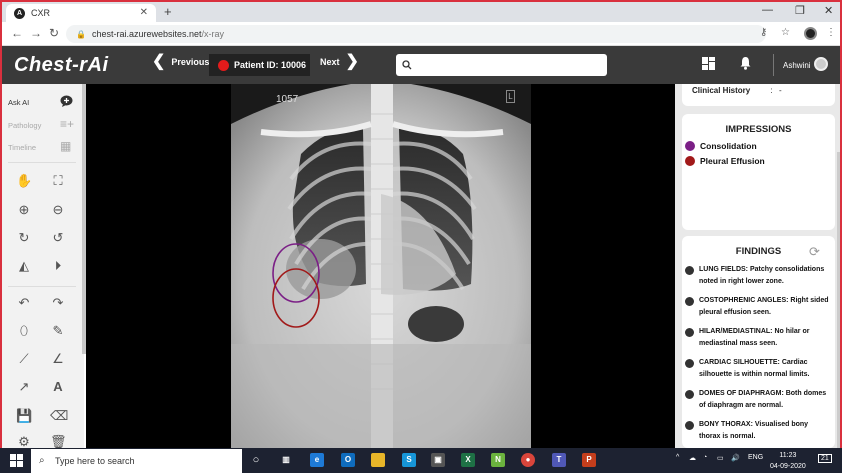  Describe the element at coordinates (788, 466) in the screenshot. I see `clock-date: 04-09-2020` at that location.